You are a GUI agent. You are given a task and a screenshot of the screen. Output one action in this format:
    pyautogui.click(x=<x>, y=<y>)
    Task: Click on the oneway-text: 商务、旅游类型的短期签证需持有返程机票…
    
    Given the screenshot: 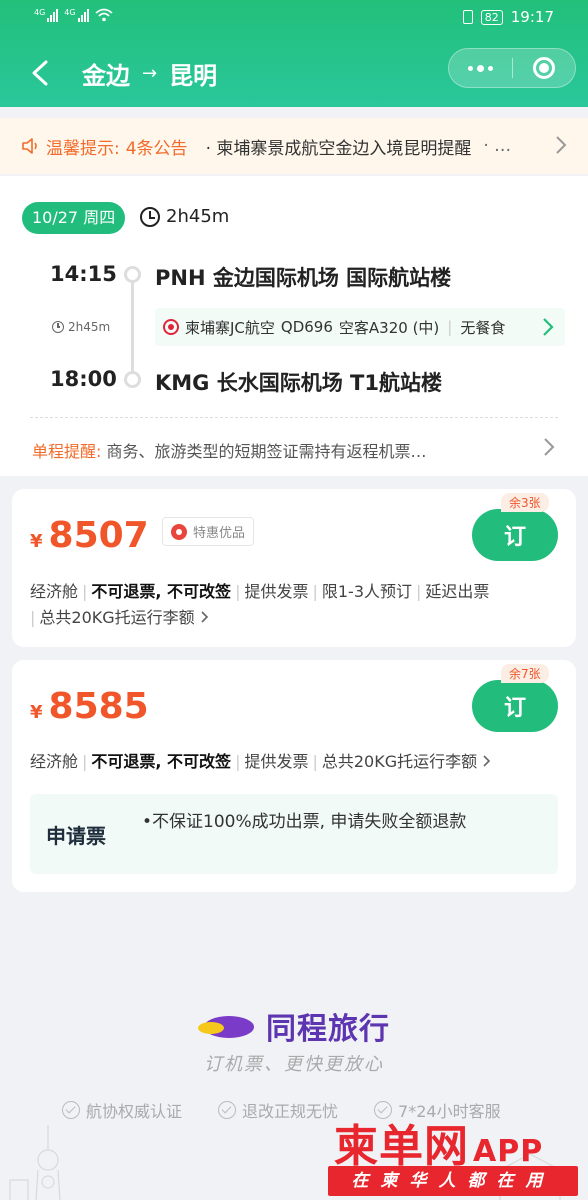 What is the action you would take?
    pyautogui.click(x=266, y=451)
    